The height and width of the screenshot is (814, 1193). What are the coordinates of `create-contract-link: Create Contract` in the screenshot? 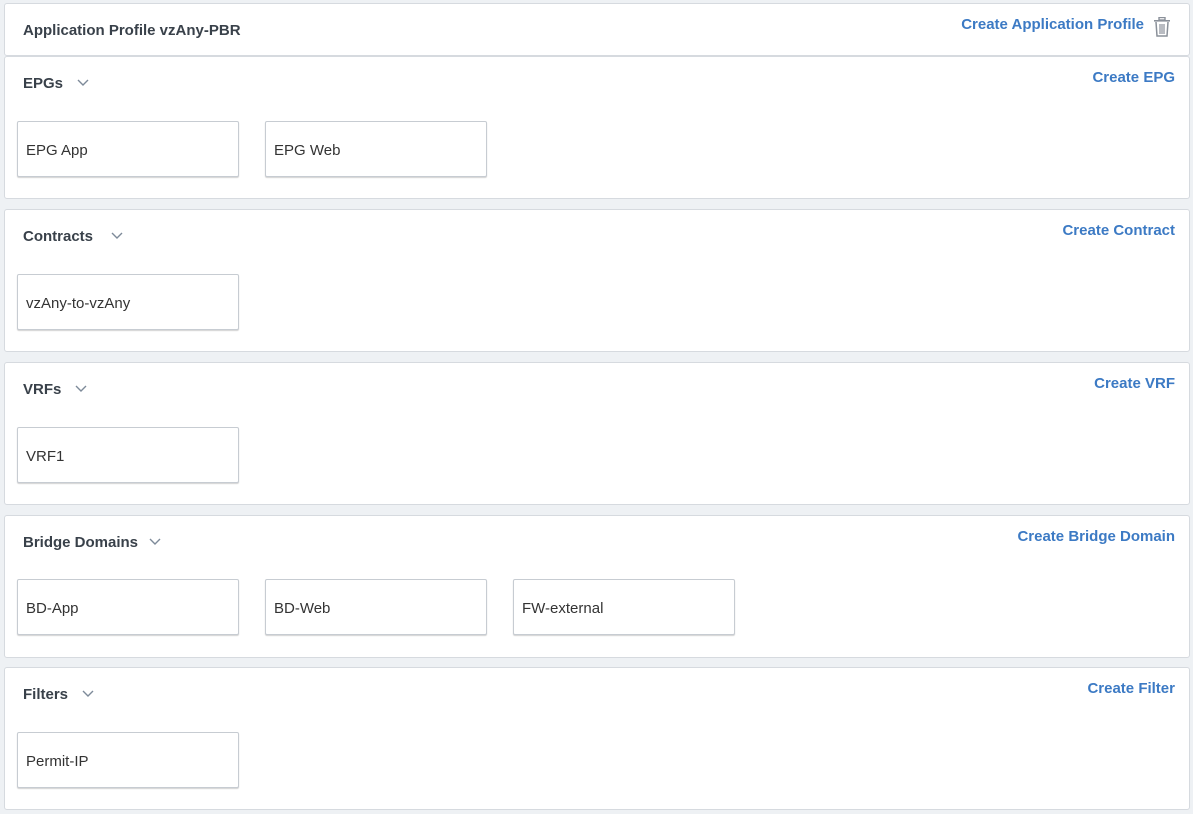 It's located at (1118, 230).